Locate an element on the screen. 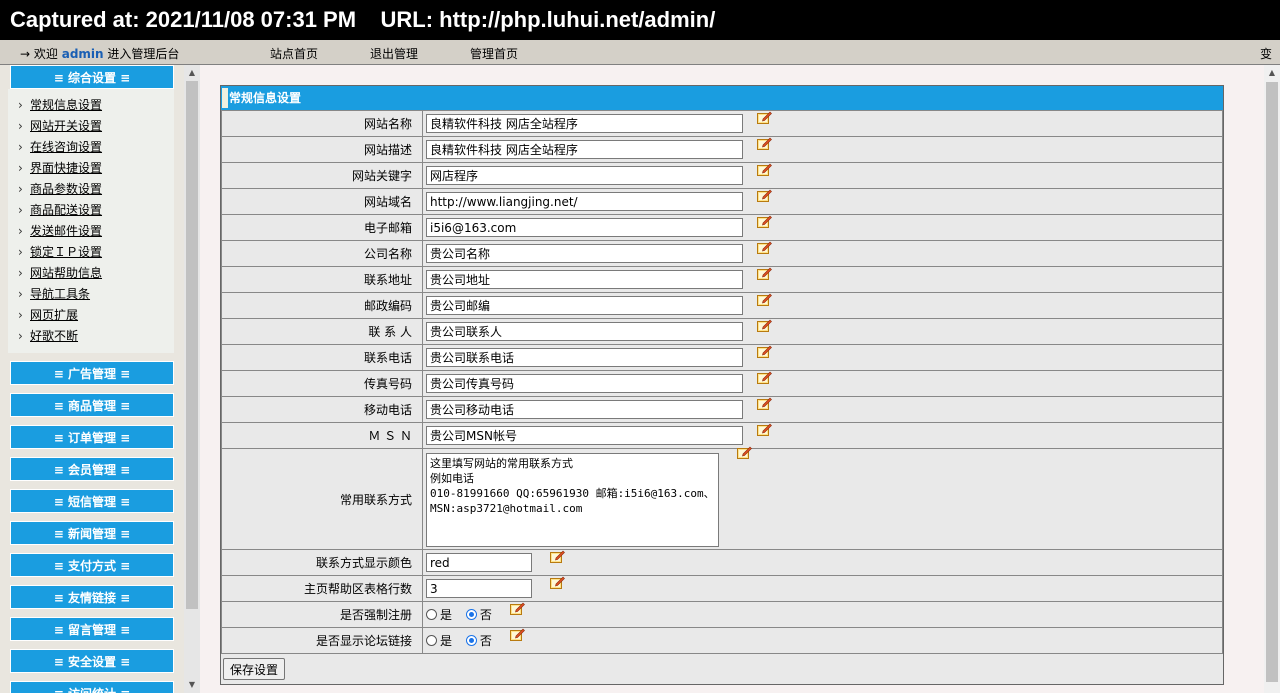  submenu-item: 网站帮助信息 is located at coordinates (91, 273).